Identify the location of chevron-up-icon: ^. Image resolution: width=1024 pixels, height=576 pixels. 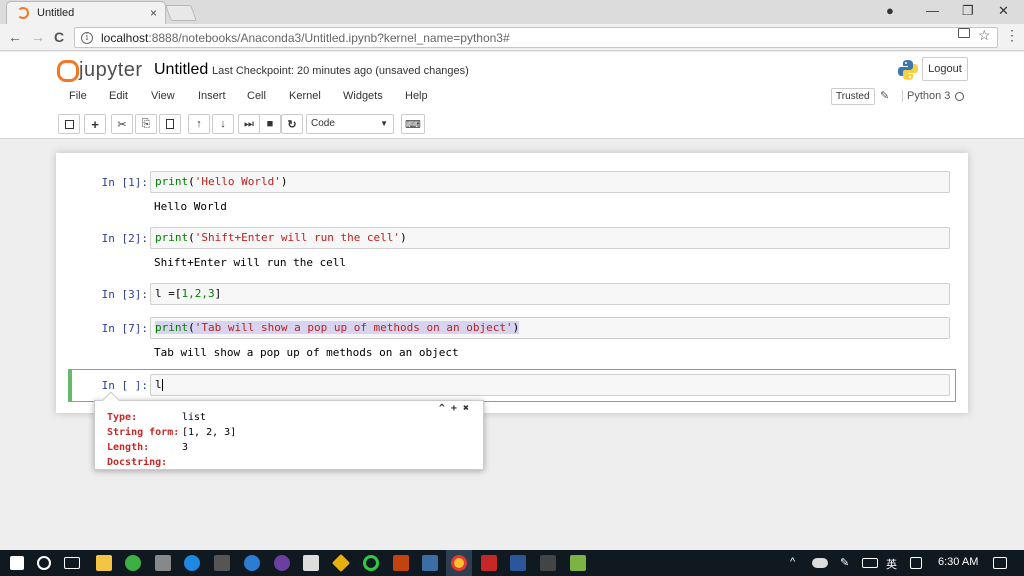
(792, 562).